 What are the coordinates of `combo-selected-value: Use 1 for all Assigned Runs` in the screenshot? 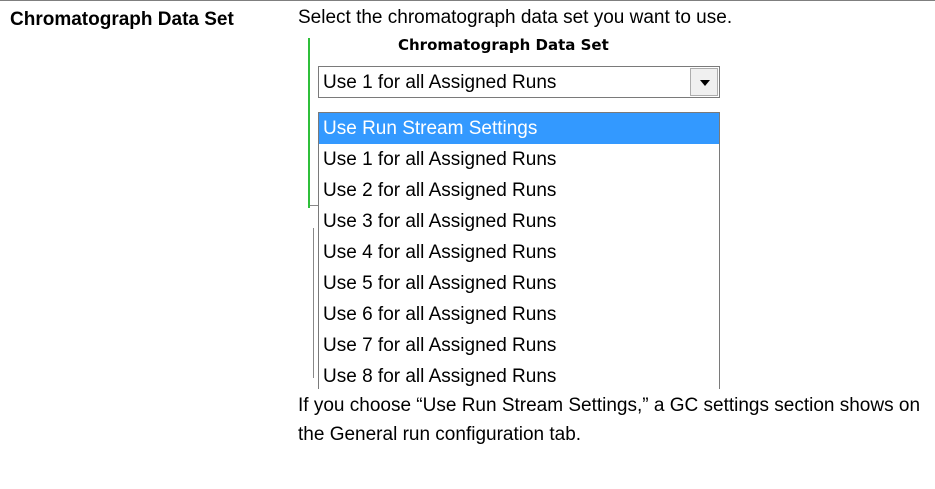 It's located at (440, 82).